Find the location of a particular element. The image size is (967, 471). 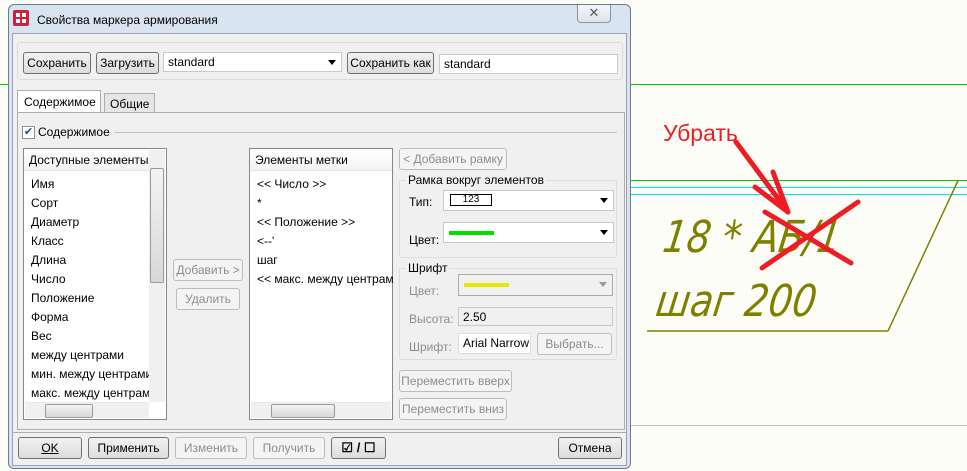

close-button: ✕ is located at coordinates (594, 14).